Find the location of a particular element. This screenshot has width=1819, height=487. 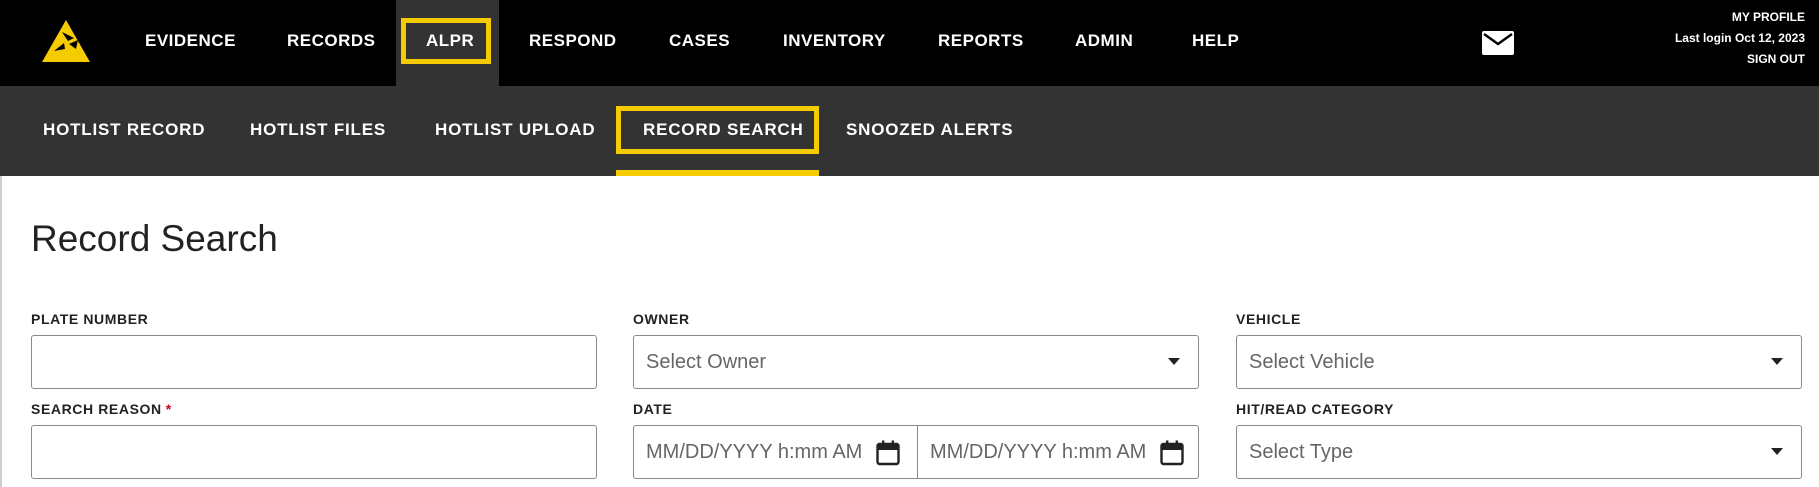

nav-cases: CASES is located at coordinates (699, 43).